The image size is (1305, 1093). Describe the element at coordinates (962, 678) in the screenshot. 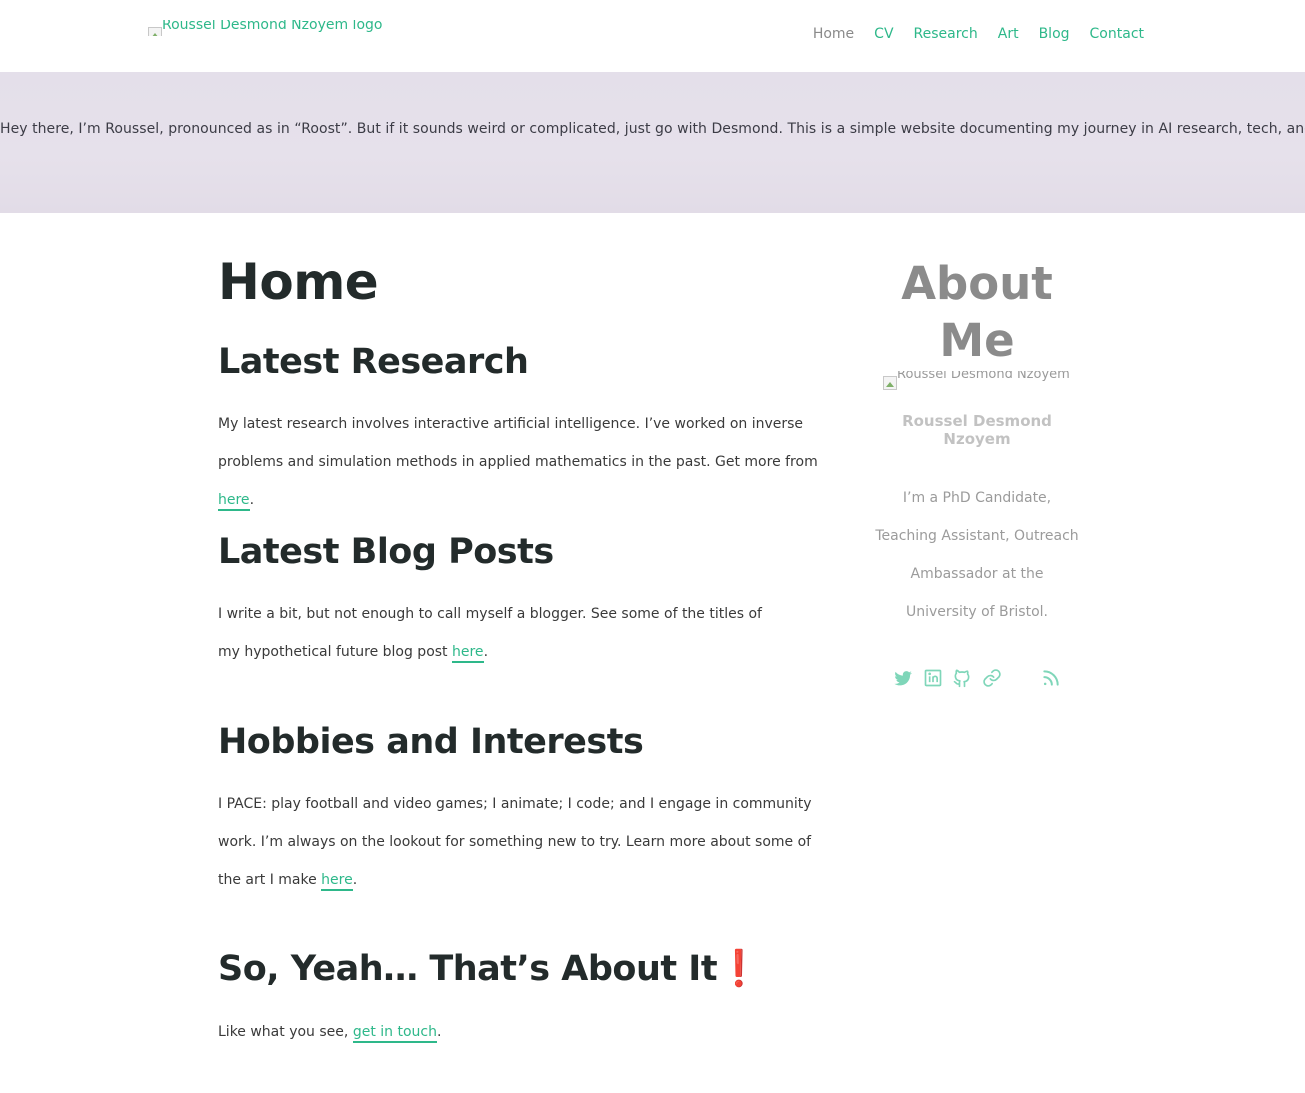

I see `github-icon` at that location.